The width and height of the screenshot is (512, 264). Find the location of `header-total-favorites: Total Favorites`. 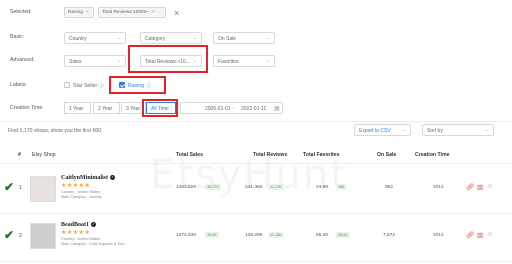

header-total-favorites: Total Favorites is located at coordinates (321, 155).